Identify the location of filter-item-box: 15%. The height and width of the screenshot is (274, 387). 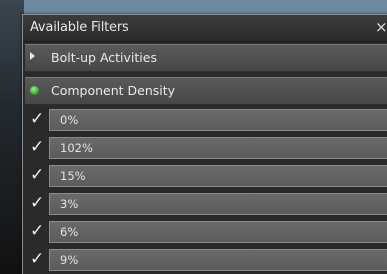
(218, 176).